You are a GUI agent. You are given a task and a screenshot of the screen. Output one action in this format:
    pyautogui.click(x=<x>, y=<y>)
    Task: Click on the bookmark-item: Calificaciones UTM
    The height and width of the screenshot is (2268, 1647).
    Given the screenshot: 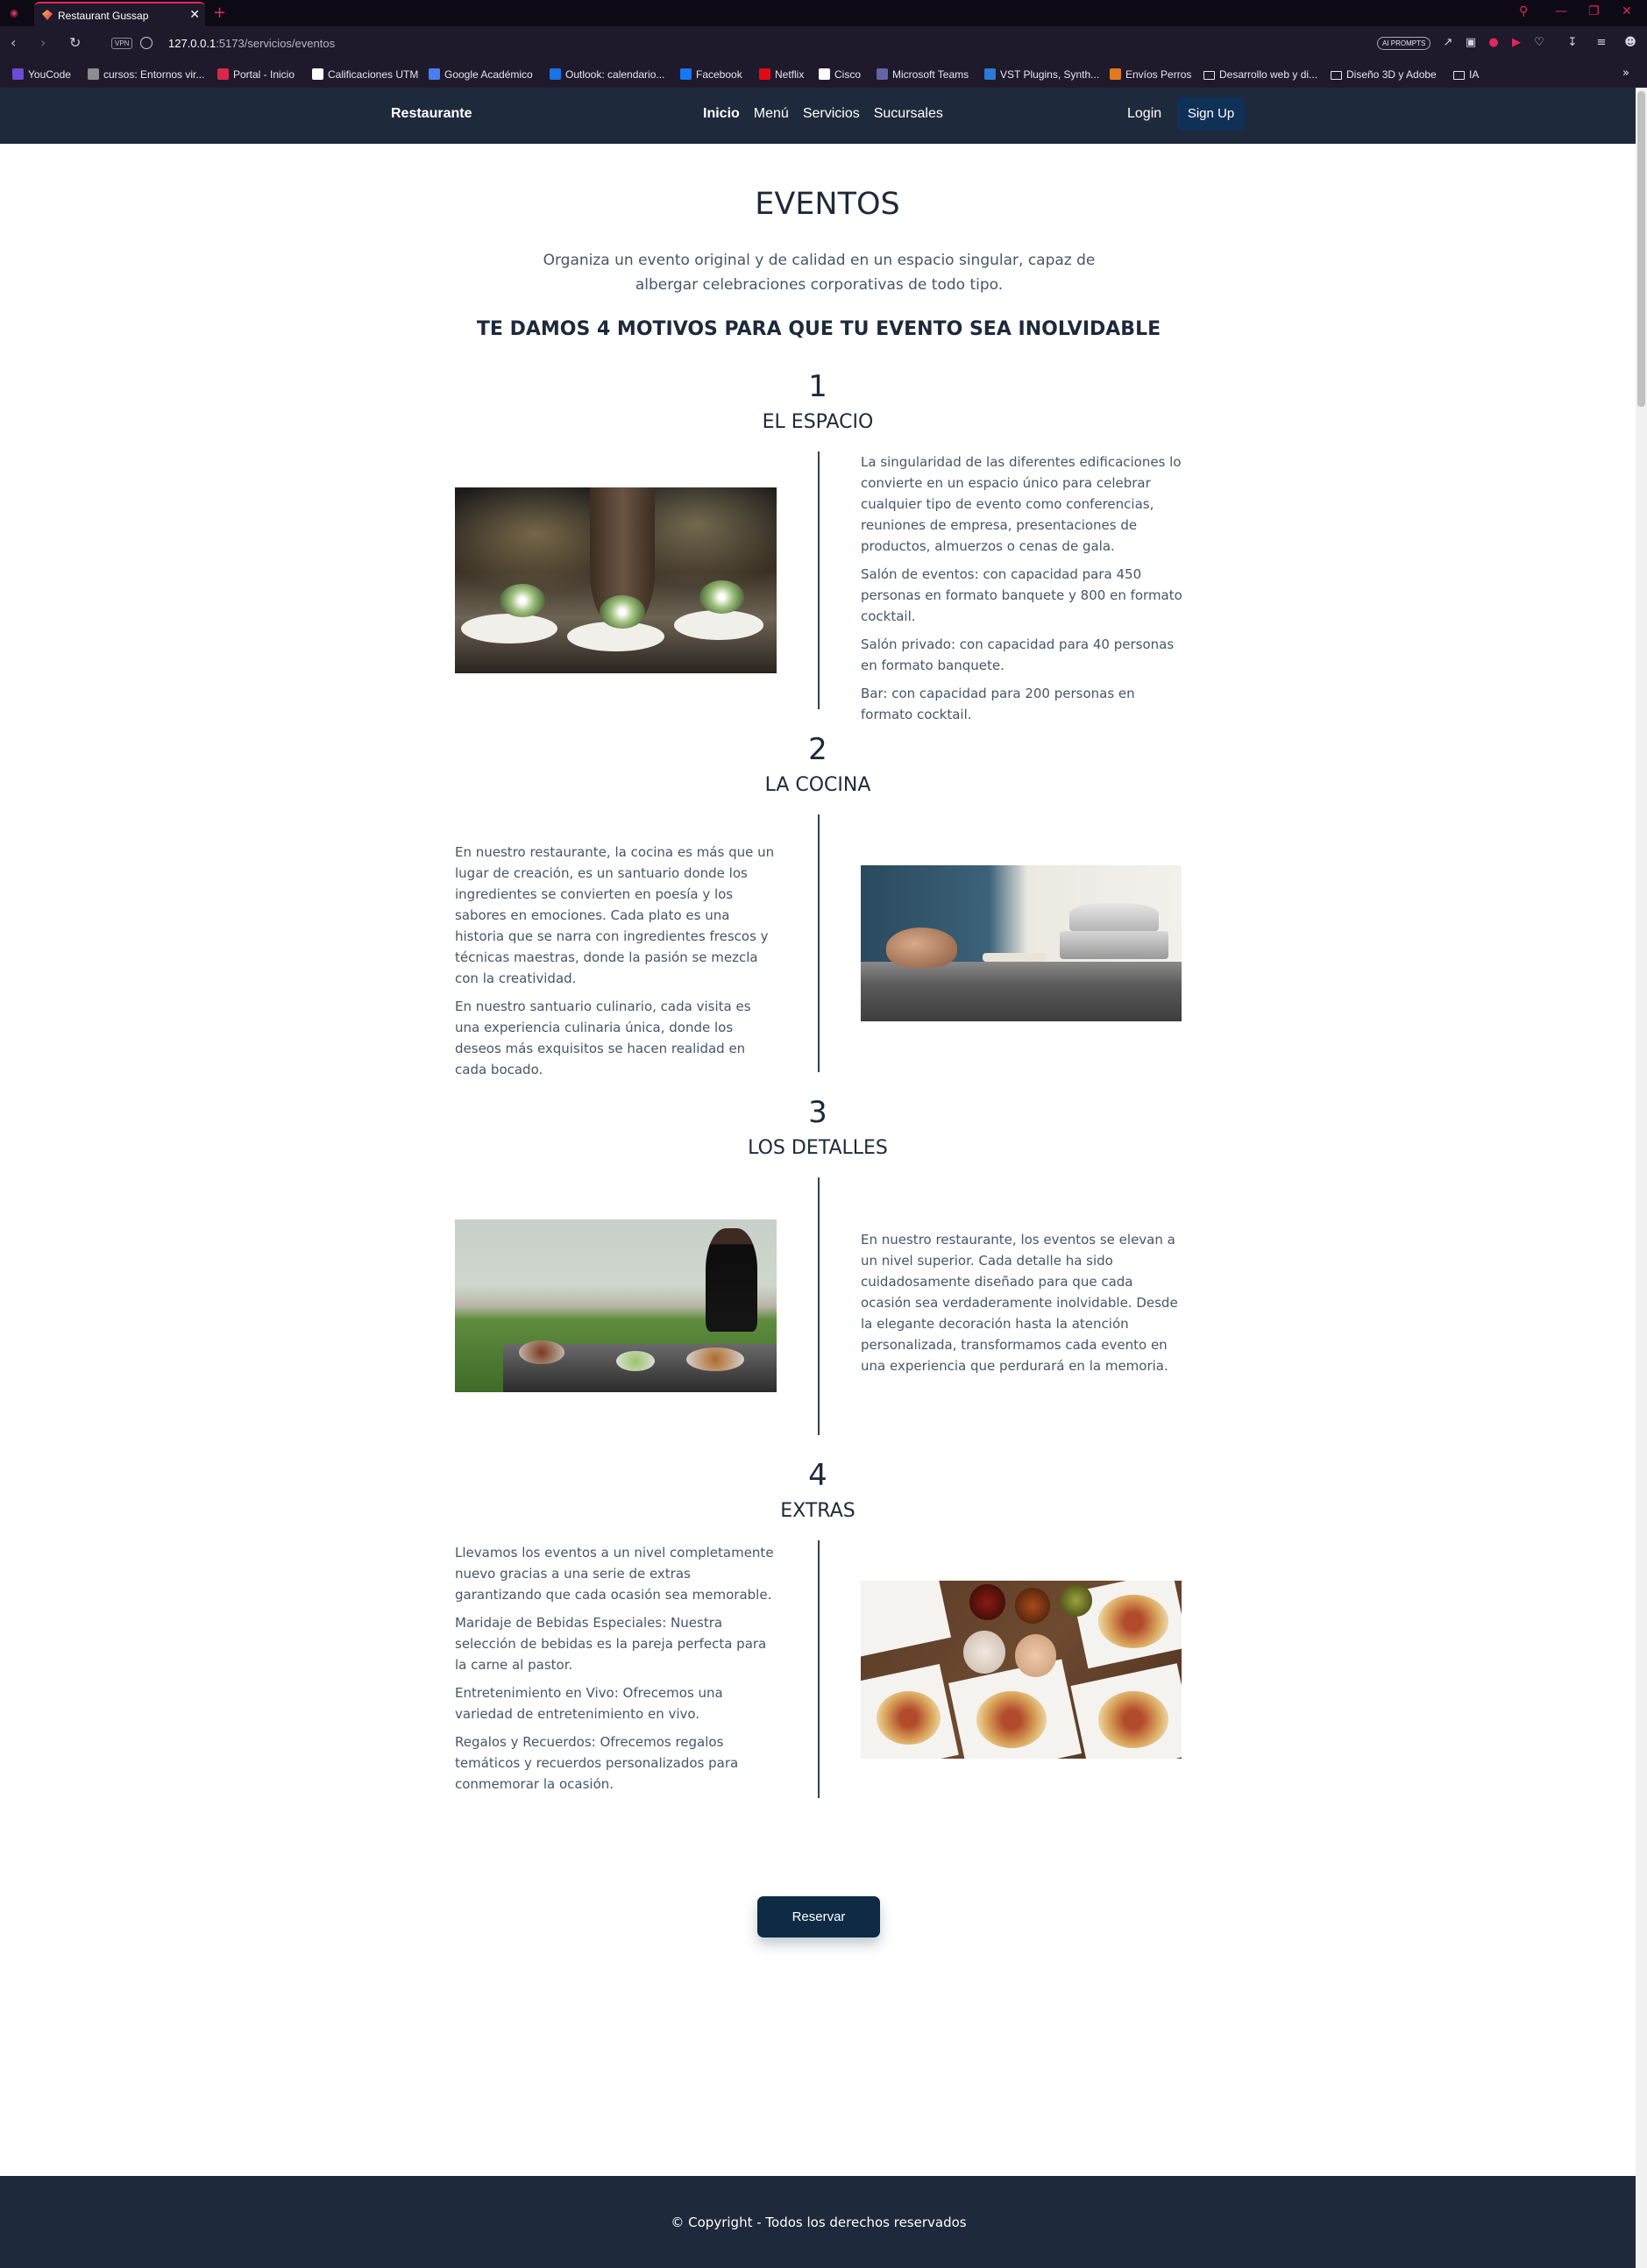 What is the action you would take?
    pyautogui.click(x=365, y=74)
    